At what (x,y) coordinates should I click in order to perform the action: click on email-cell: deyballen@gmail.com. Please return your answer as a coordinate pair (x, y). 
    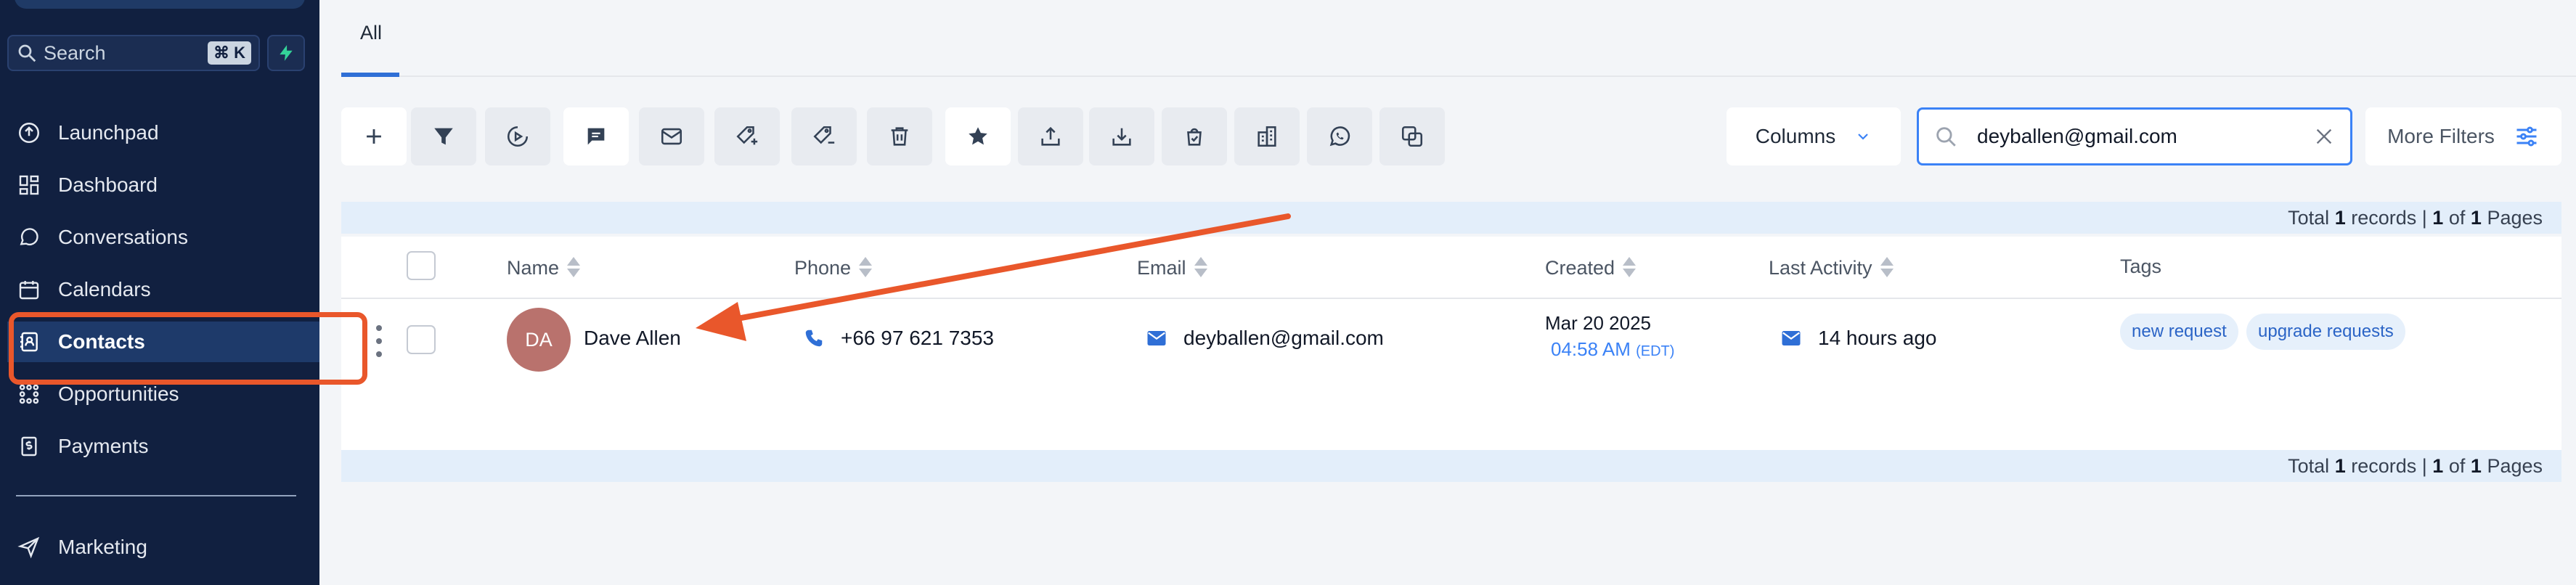
    Looking at the image, I should click on (1265, 338).